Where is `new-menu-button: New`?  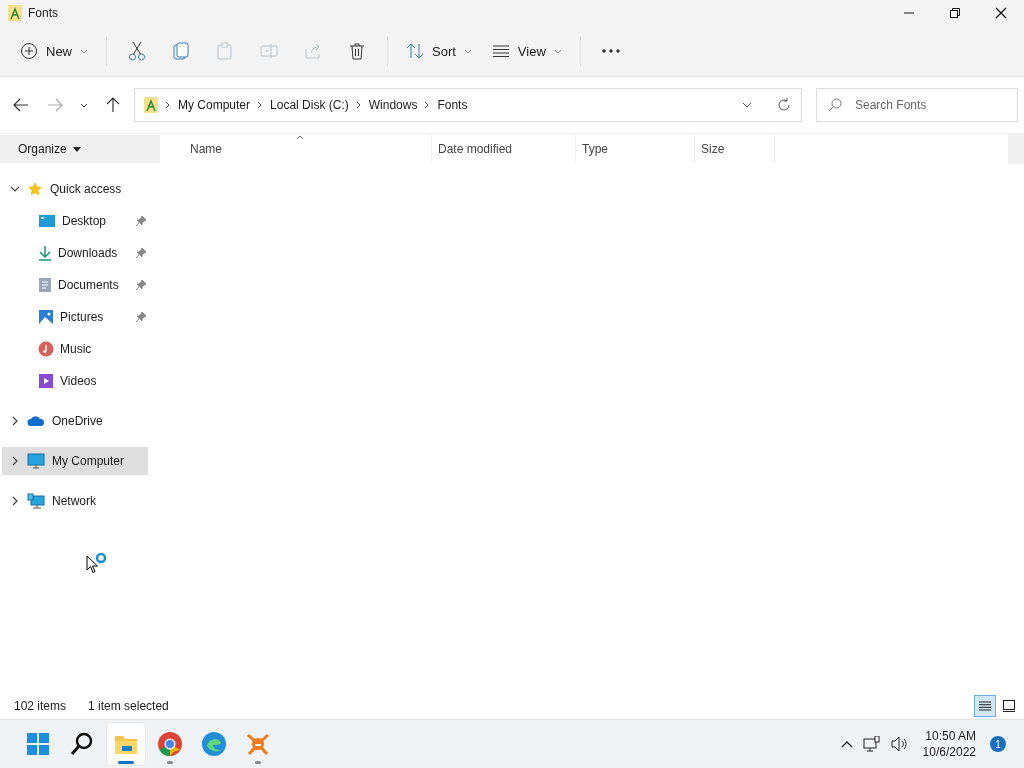 new-menu-button: New is located at coordinates (54, 51).